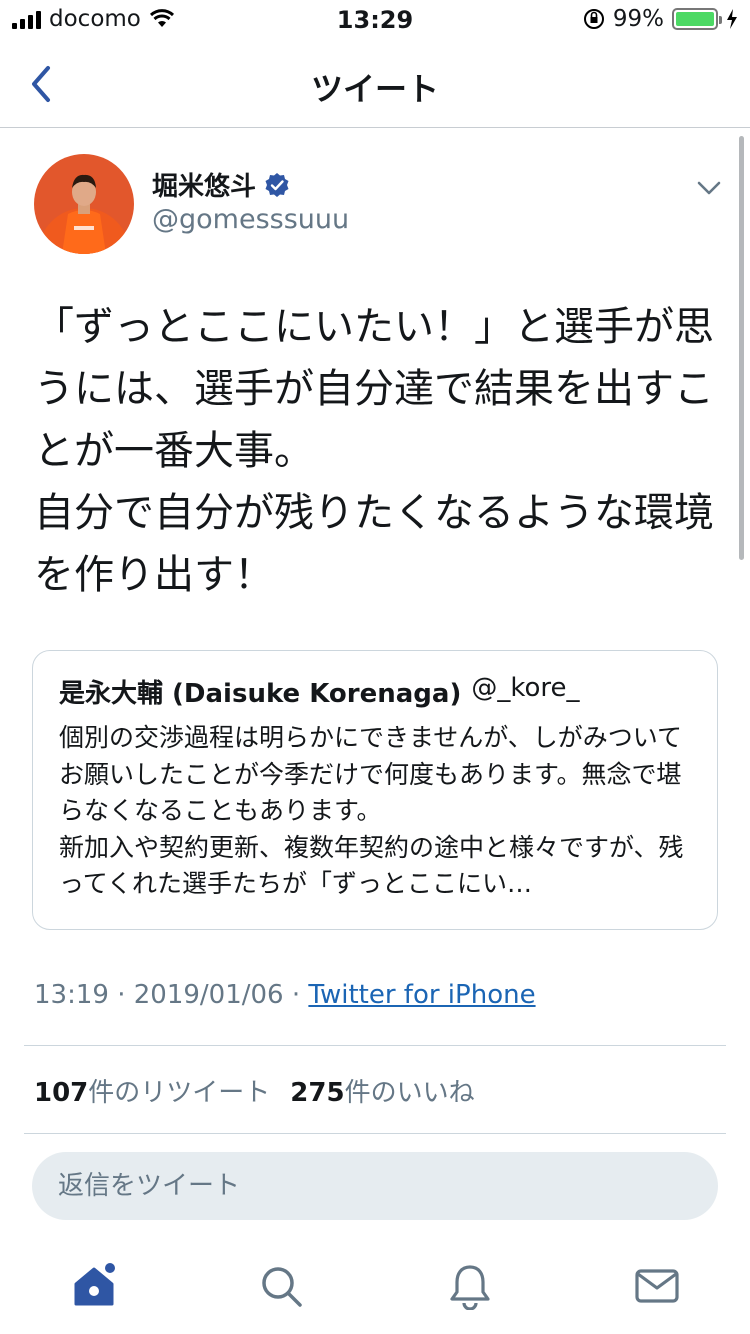 This screenshot has width=750, height=1334. What do you see at coordinates (732, 19) in the screenshot?
I see `charging-icon` at bounding box center [732, 19].